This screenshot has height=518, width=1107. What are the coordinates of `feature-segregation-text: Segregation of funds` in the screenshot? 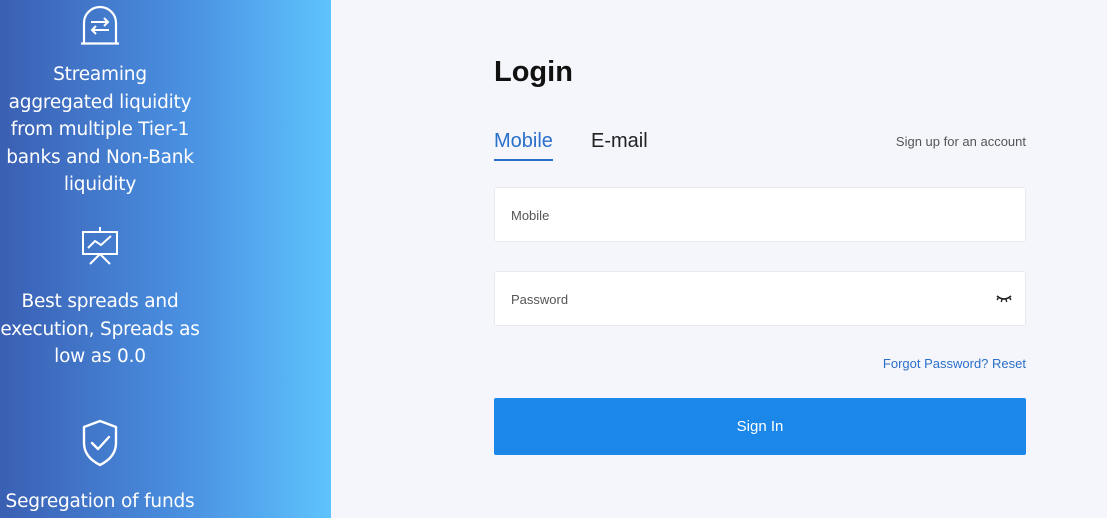 It's located at (100, 501).